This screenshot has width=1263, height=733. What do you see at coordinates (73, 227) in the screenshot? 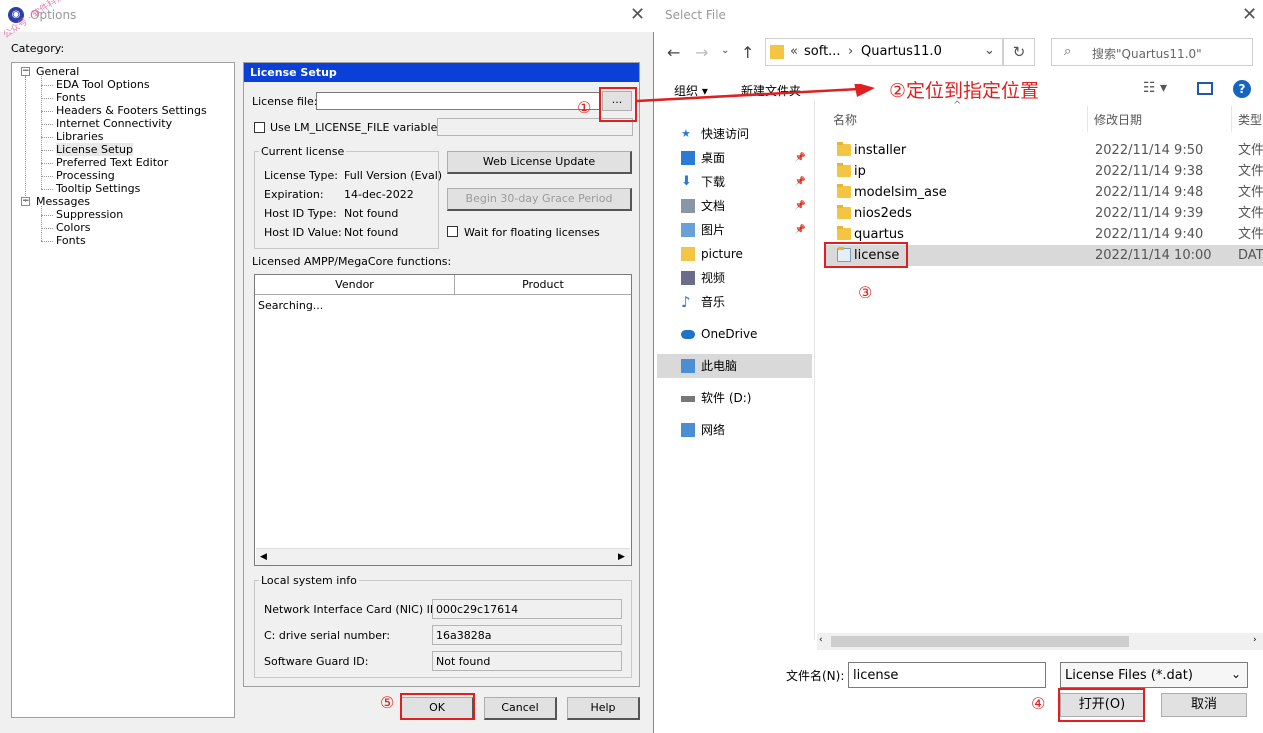
I see `tree-item: Colors` at bounding box center [73, 227].